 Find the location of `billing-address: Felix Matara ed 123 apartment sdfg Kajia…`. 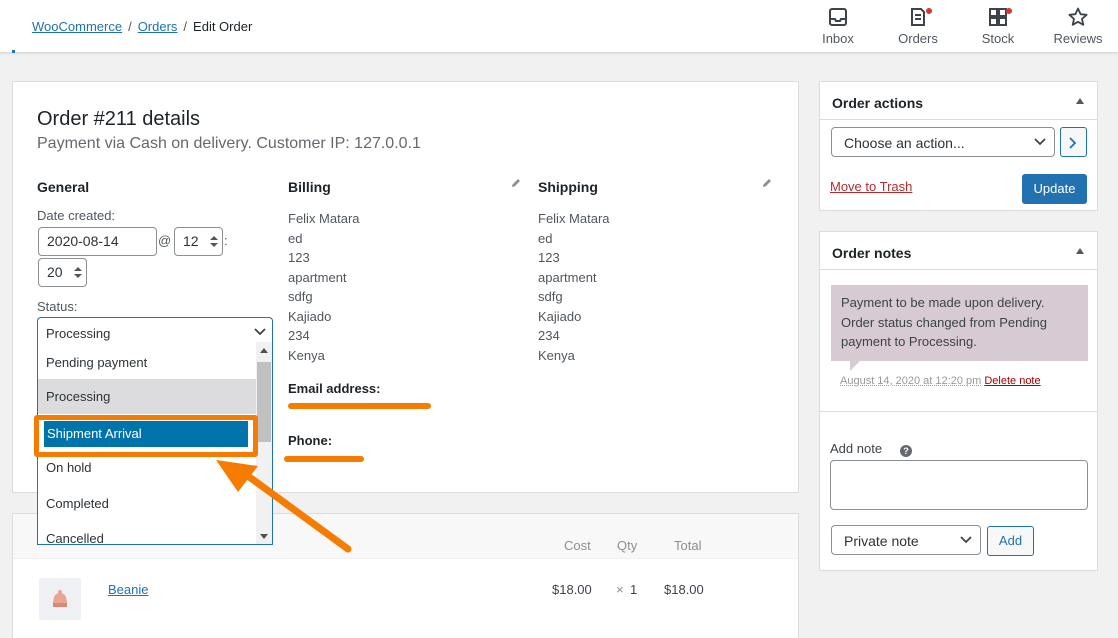

billing-address: Felix Matara ed 123 apartment sdfg Kajia… is located at coordinates (324, 287).